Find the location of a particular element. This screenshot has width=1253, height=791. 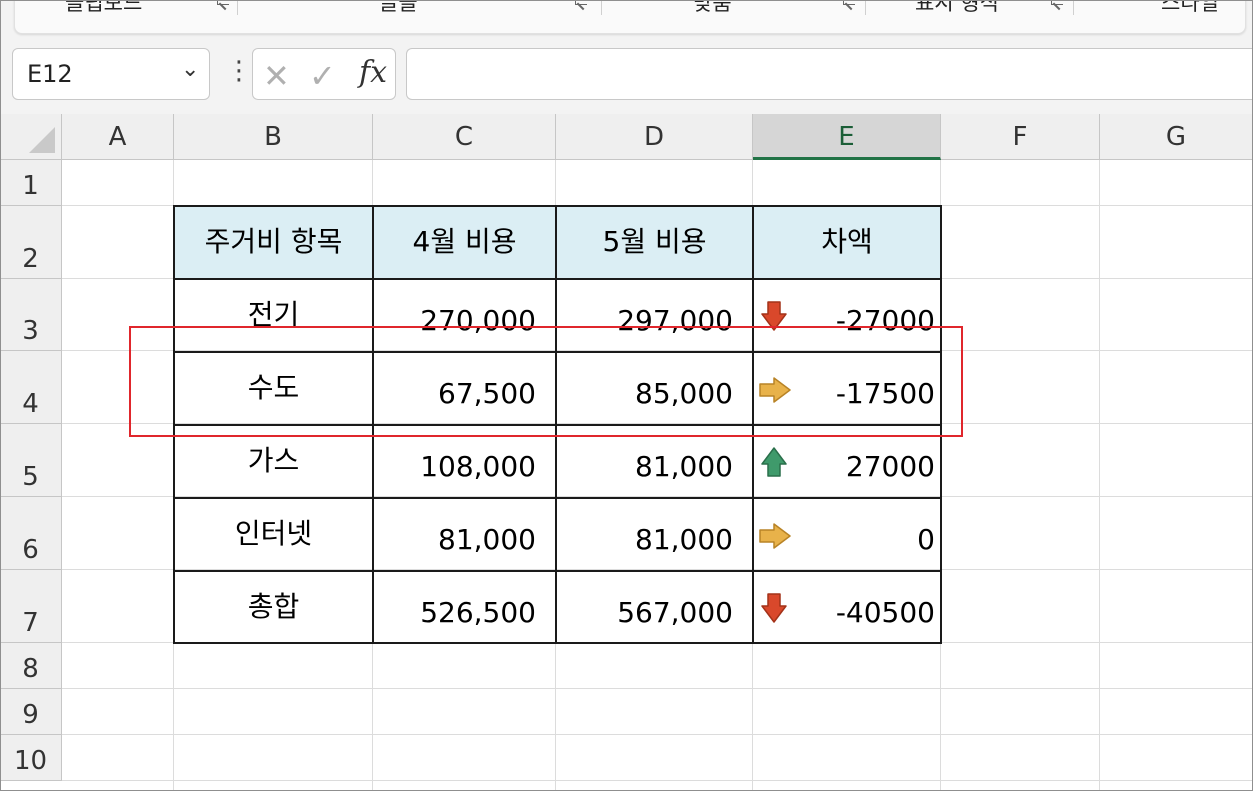

row-header-8: 8 is located at coordinates (31, 666).